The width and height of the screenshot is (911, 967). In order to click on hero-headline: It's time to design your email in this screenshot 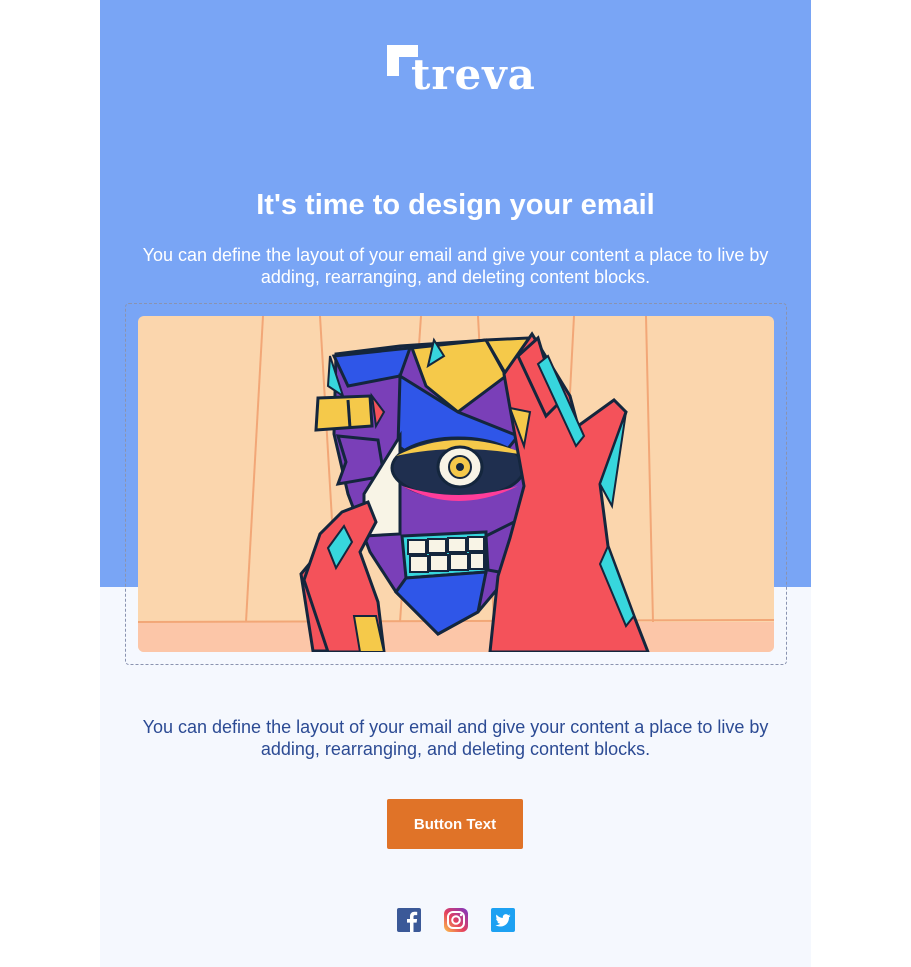, I will do `click(455, 205)`.